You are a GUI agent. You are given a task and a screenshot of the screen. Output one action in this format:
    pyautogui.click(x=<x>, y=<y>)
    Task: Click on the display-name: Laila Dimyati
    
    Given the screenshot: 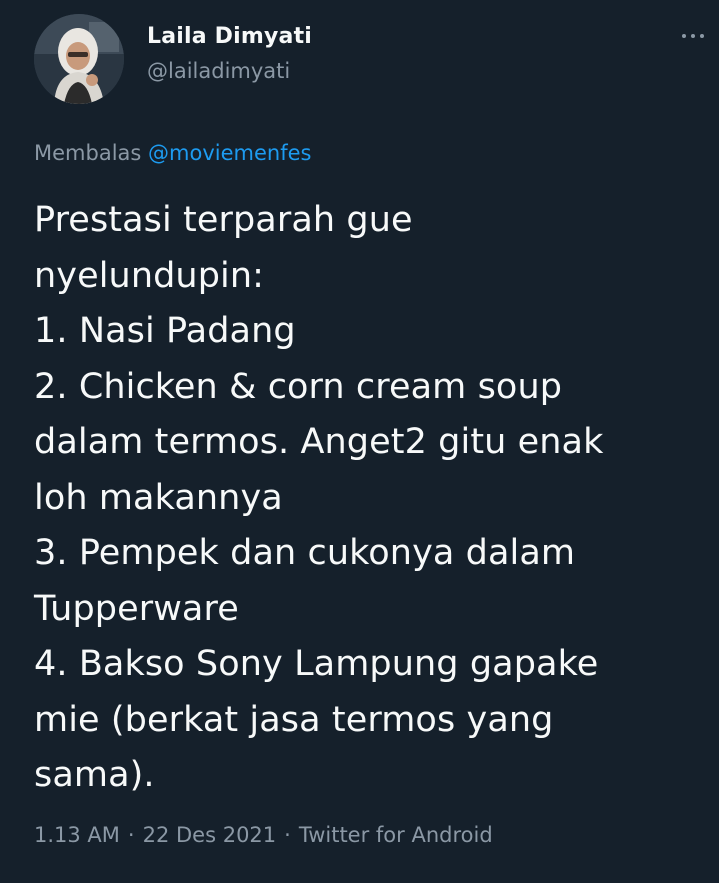 What is the action you would take?
    pyautogui.click(x=229, y=37)
    